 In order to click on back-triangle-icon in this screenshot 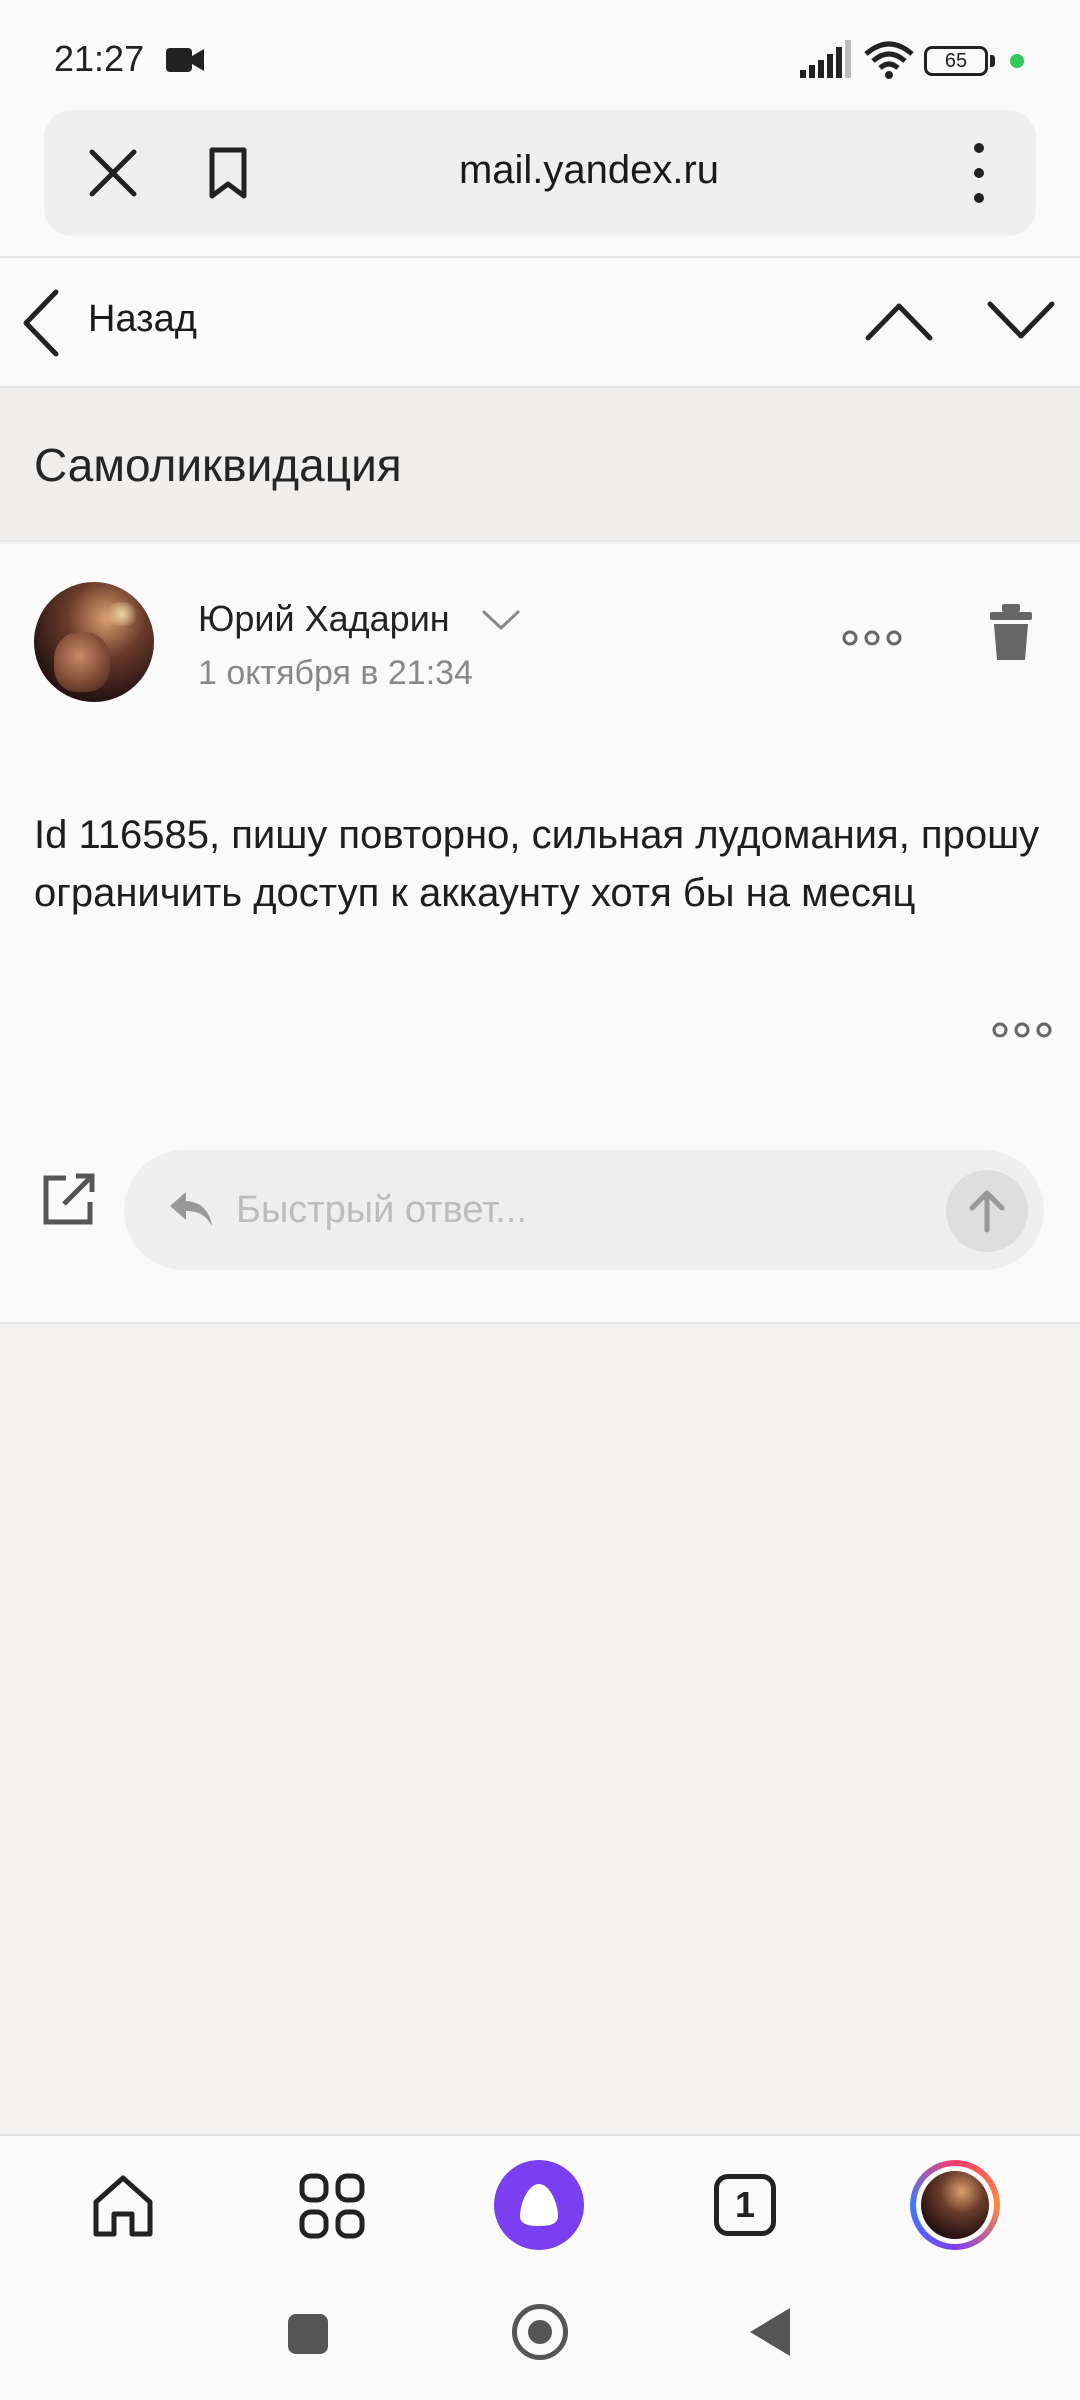, I will do `click(770, 2332)`.